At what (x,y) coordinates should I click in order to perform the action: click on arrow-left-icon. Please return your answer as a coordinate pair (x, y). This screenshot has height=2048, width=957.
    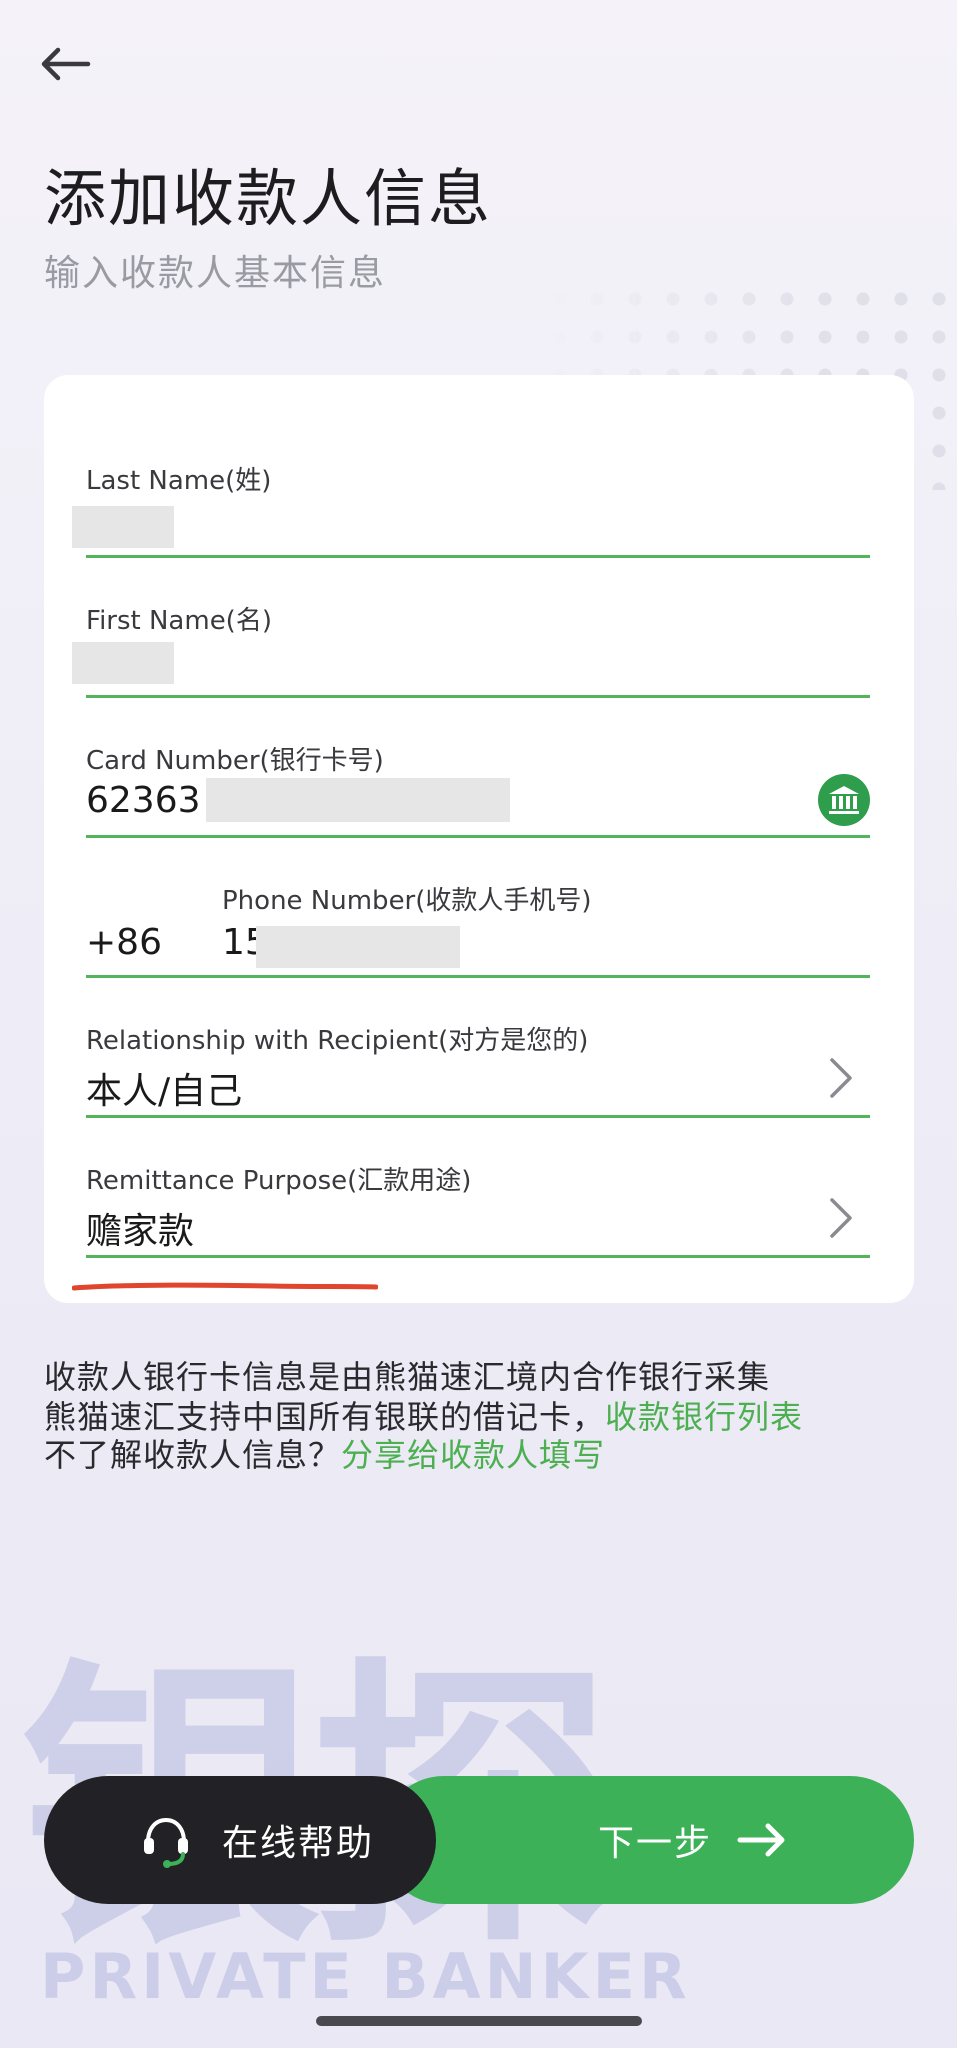
    Looking at the image, I should click on (66, 64).